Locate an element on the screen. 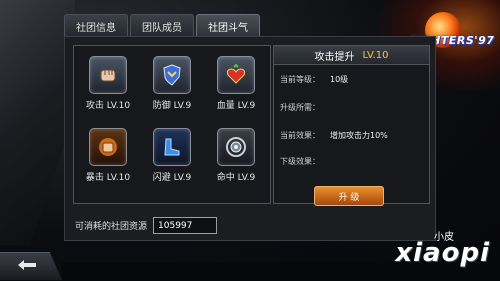 The image size is (500, 281). shield-icon is located at coordinates (172, 75).